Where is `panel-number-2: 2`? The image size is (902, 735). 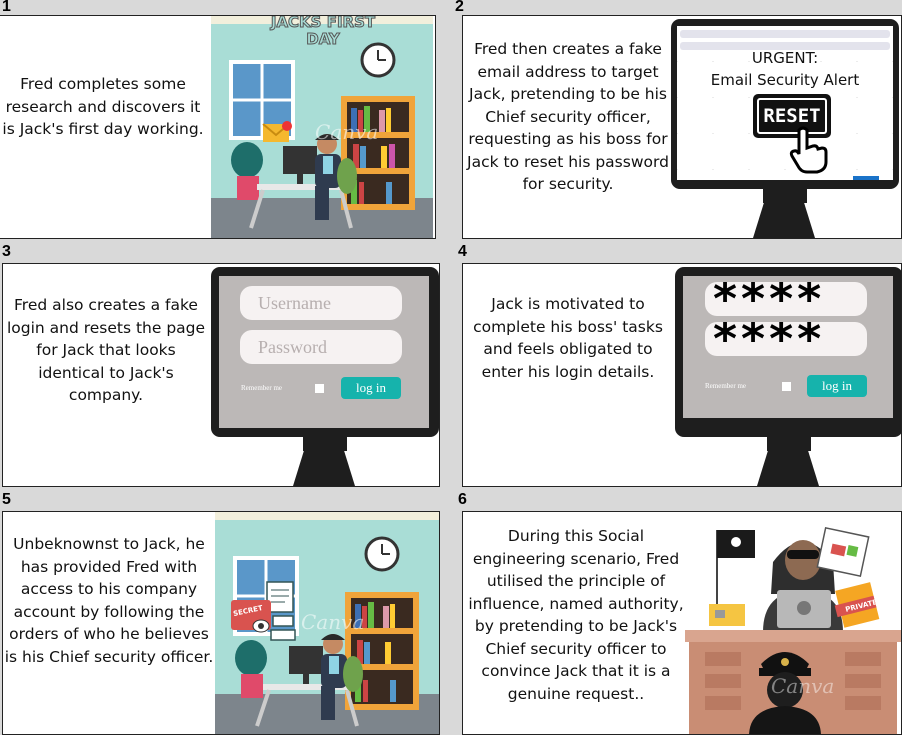
panel-number-2: 2 is located at coordinates (459, 7).